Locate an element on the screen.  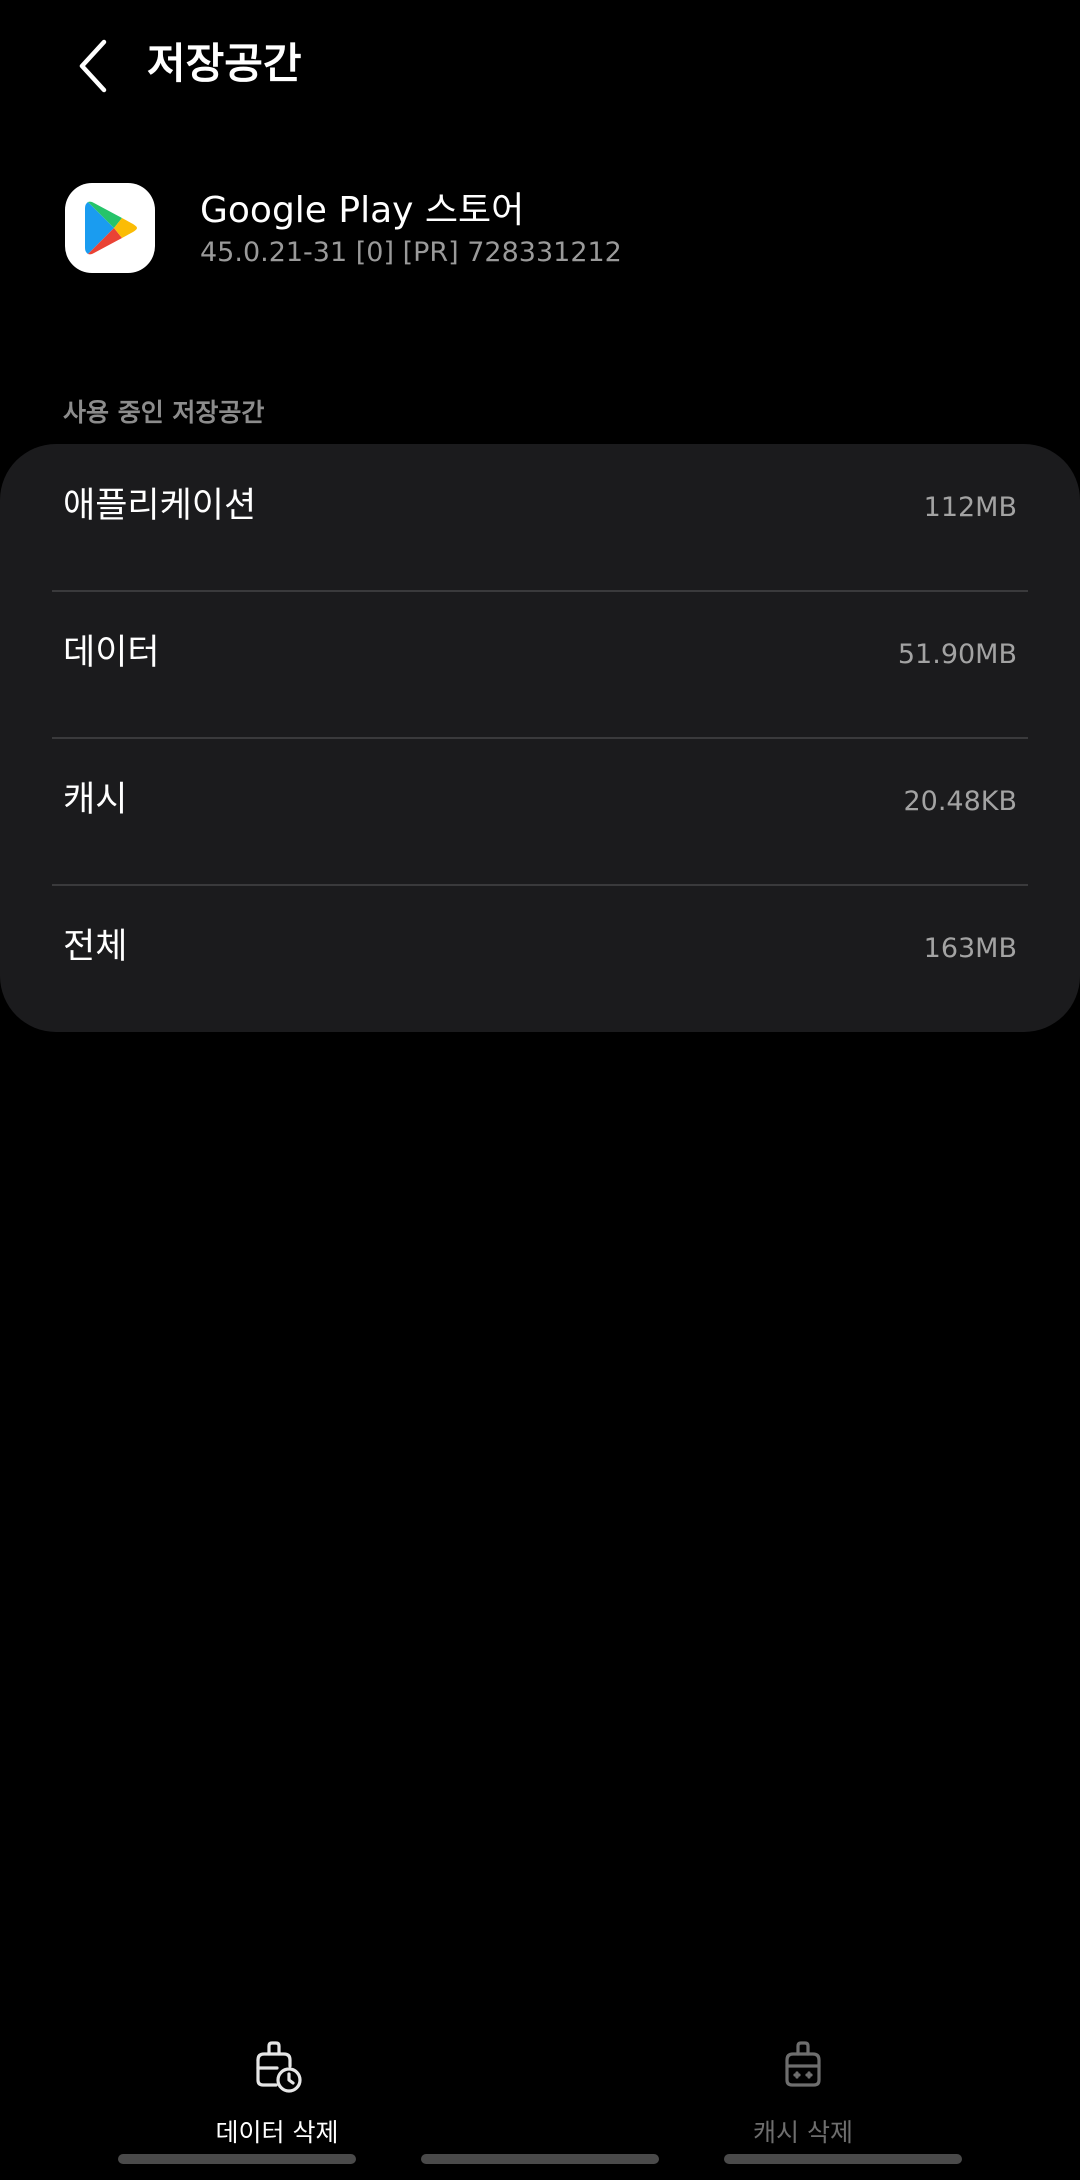
app-version: 45.0.21-31 [0] [PR] 728331212 is located at coordinates (411, 252).